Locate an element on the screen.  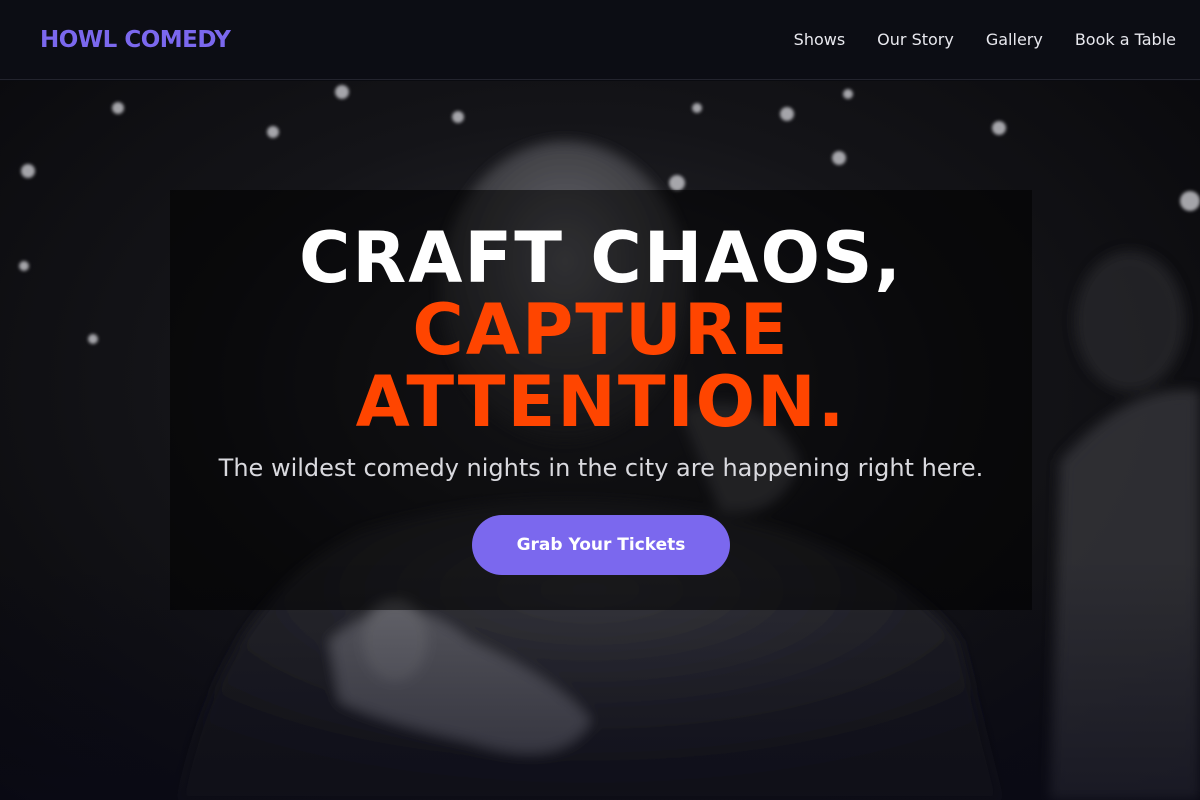
nav-link-book-a-table: Book a Table is located at coordinates (1125, 39).